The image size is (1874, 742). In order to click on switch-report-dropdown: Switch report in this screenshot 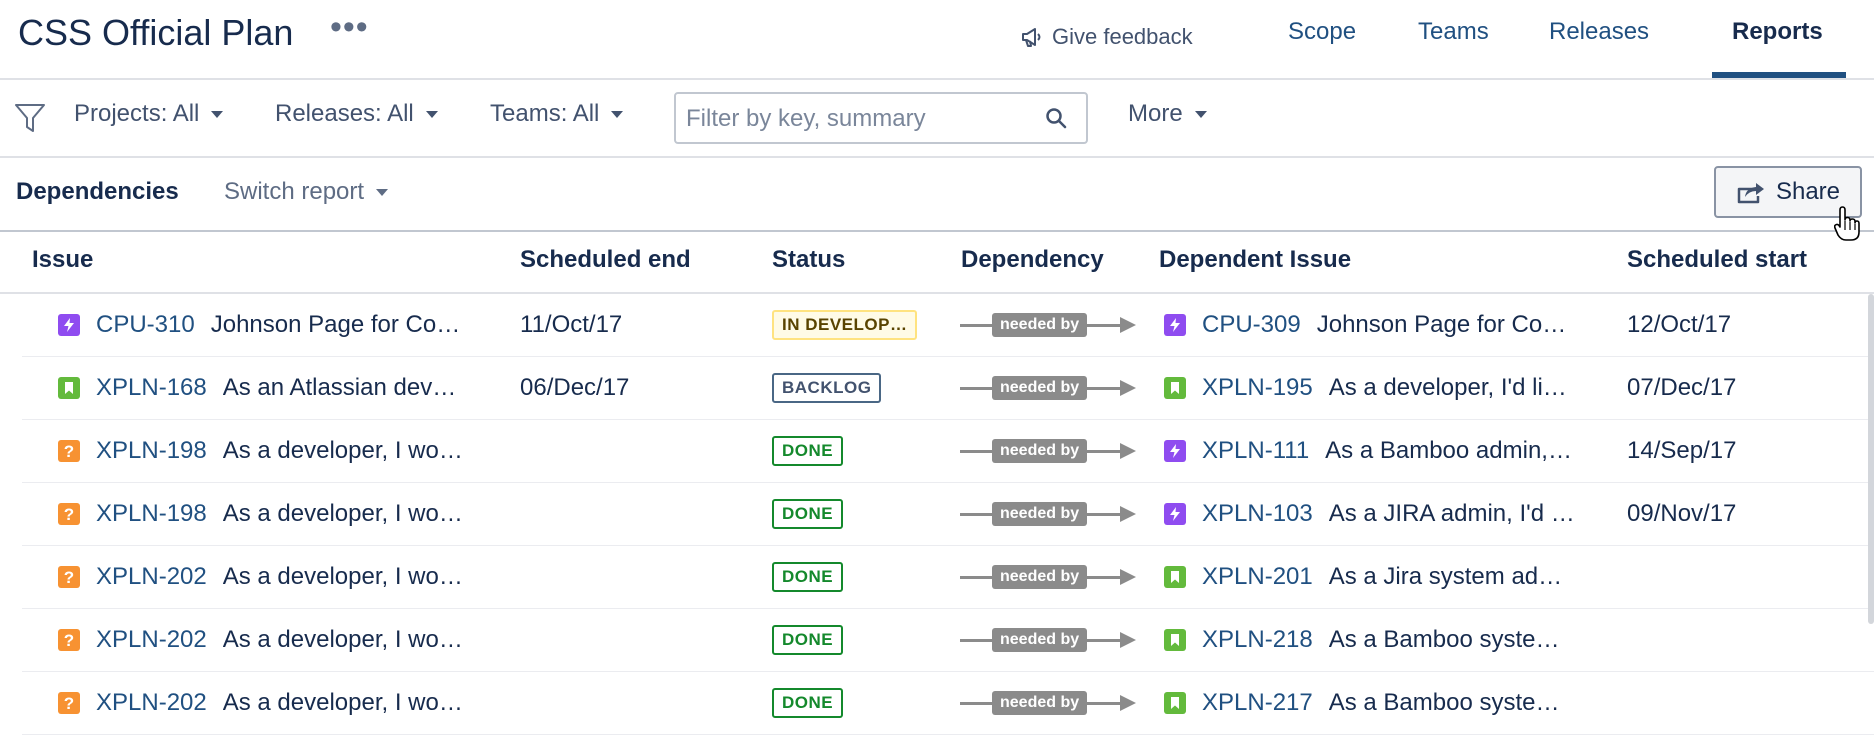, I will do `click(306, 192)`.